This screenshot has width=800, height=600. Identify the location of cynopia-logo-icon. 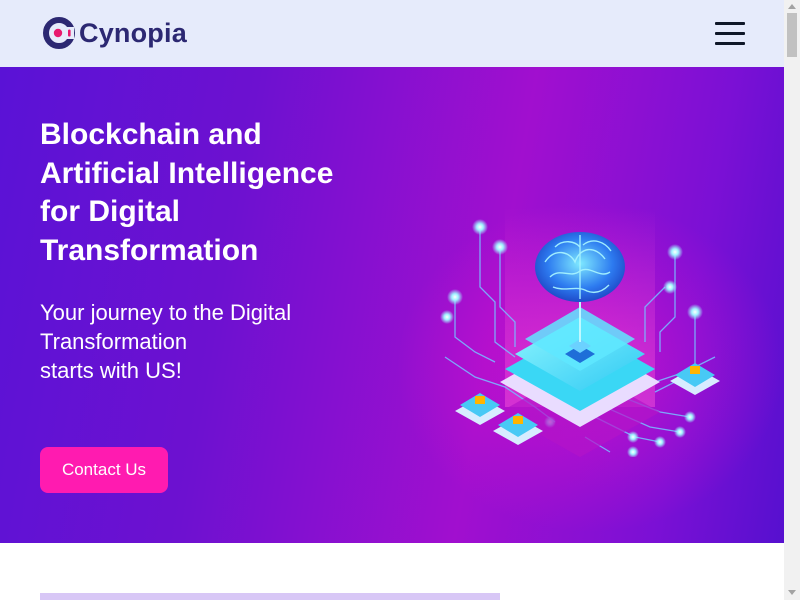
(59, 33).